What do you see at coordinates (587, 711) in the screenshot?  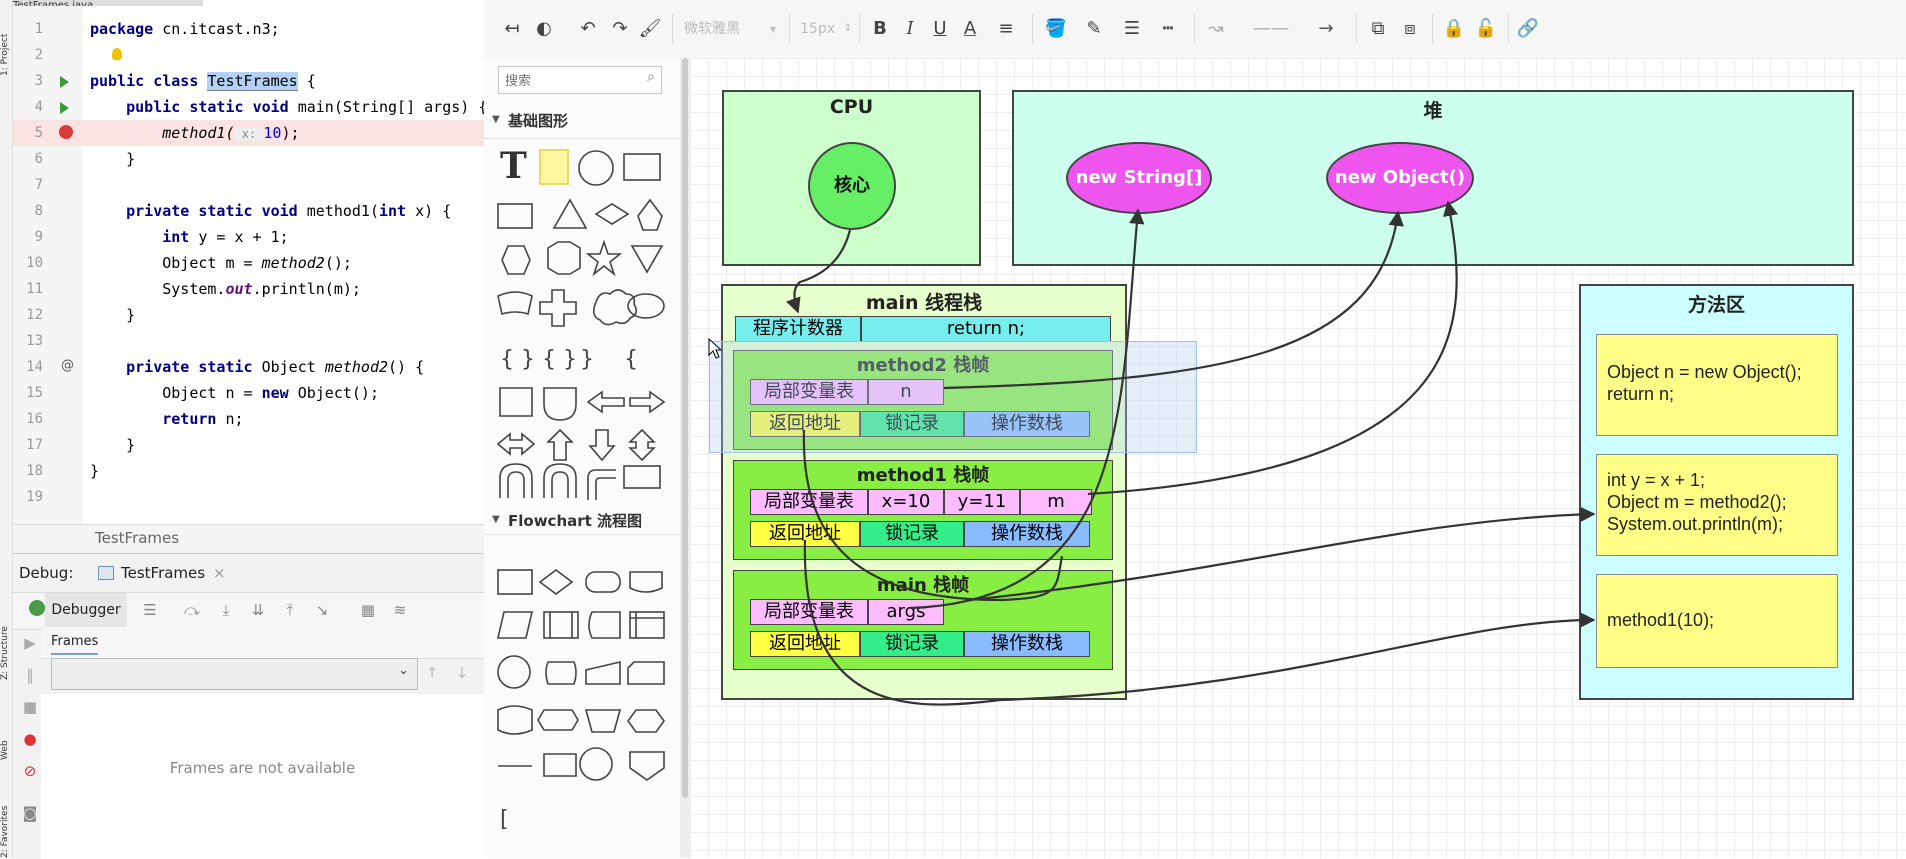 I see `flowchart-shapes-grid: [` at bounding box center [587, 711].